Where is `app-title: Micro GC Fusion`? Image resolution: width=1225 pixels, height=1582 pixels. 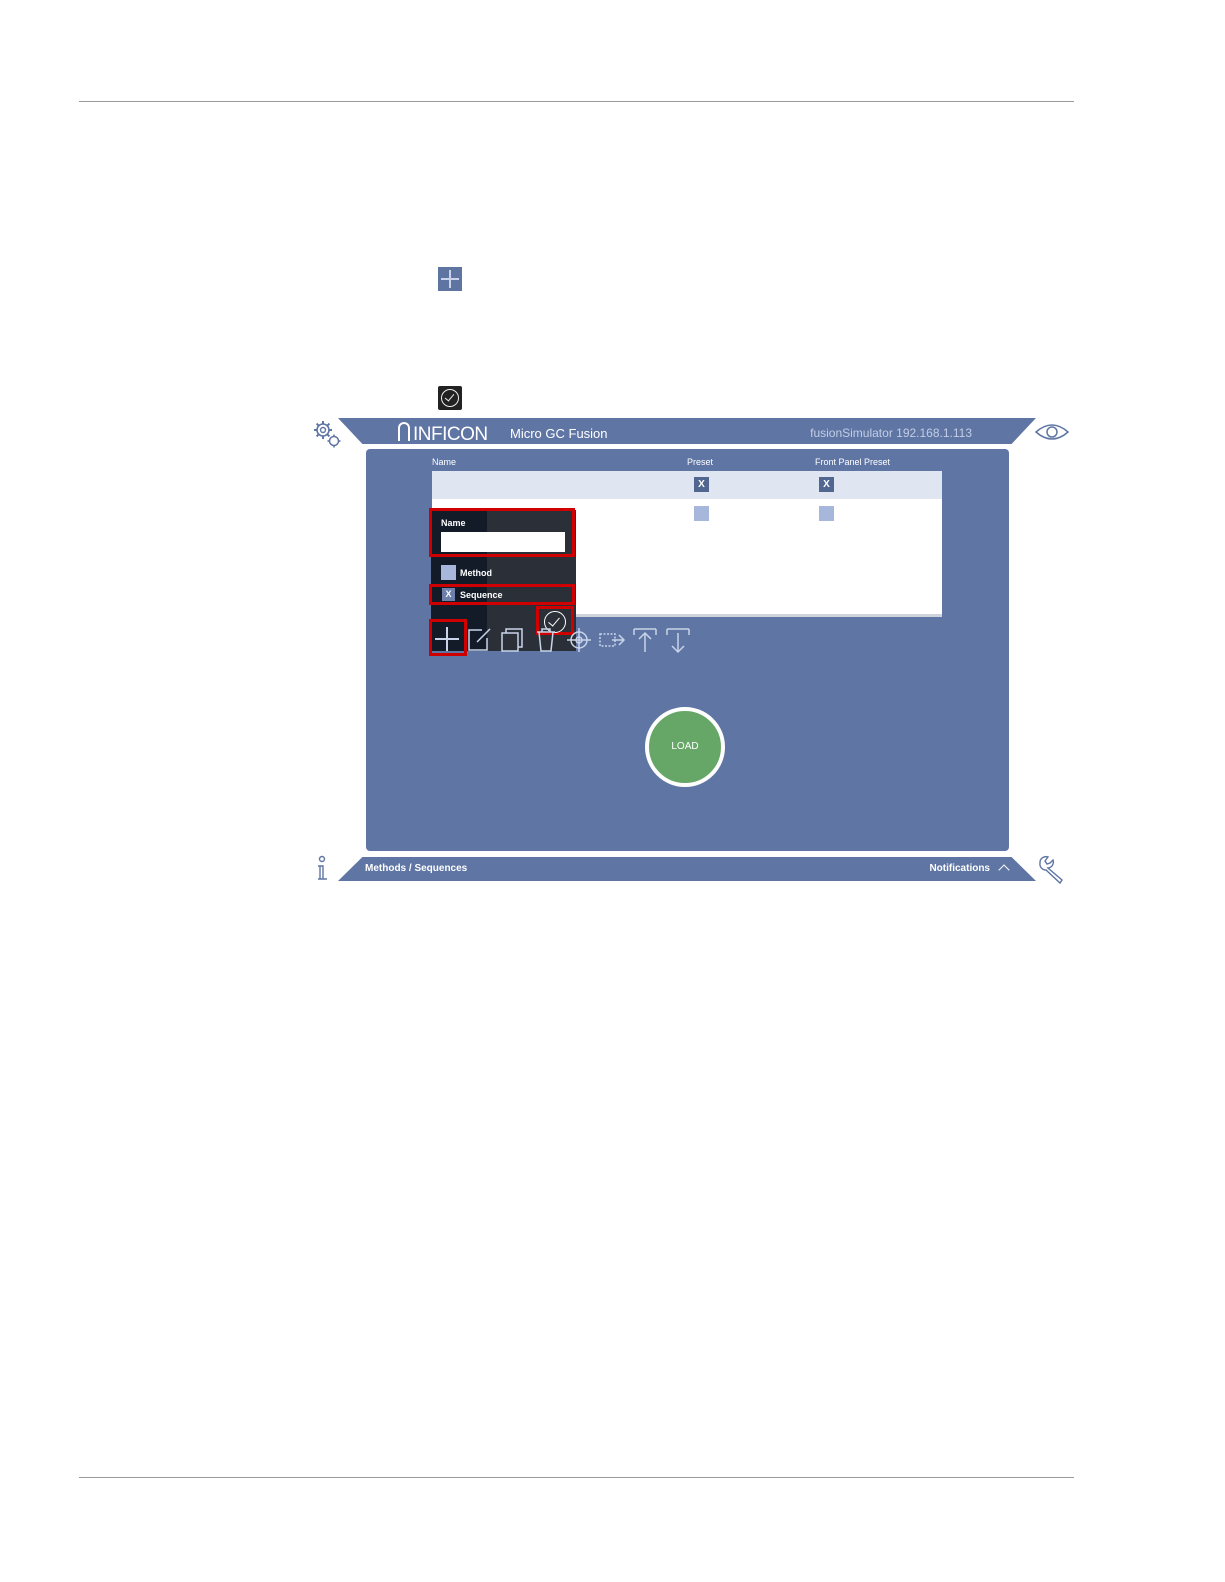
app-title: Micro GC Fusion is located at coordinates (559, 433).